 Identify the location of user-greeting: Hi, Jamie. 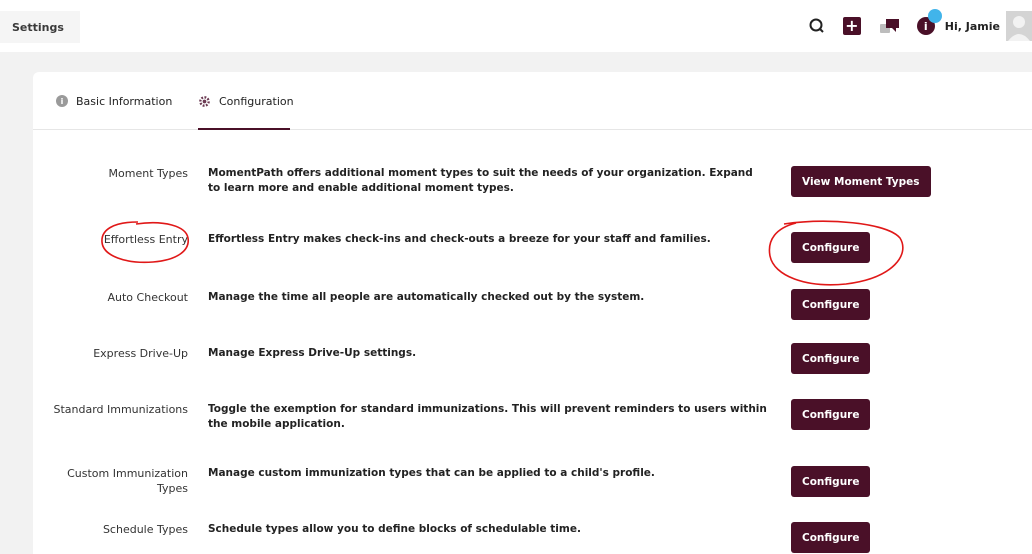
(972, 26).